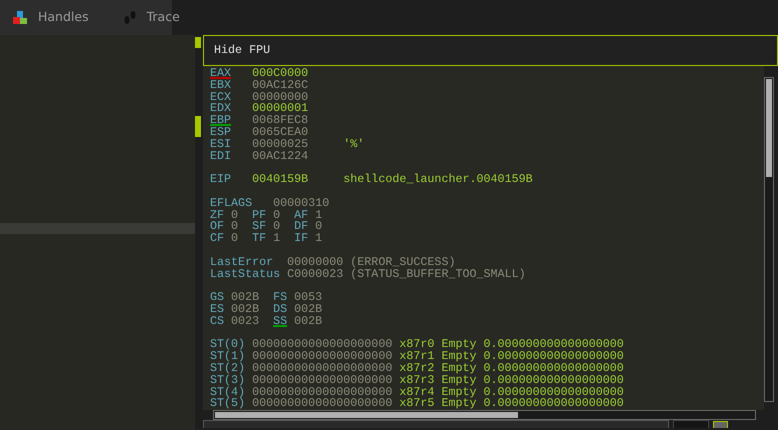 Image resolution: width=778 pixels, height=430 pixels. What do you see at coordinates (281, 156) in the screenshot?
I see `register-value: 00AC1224` at bounding box center [281, 156].